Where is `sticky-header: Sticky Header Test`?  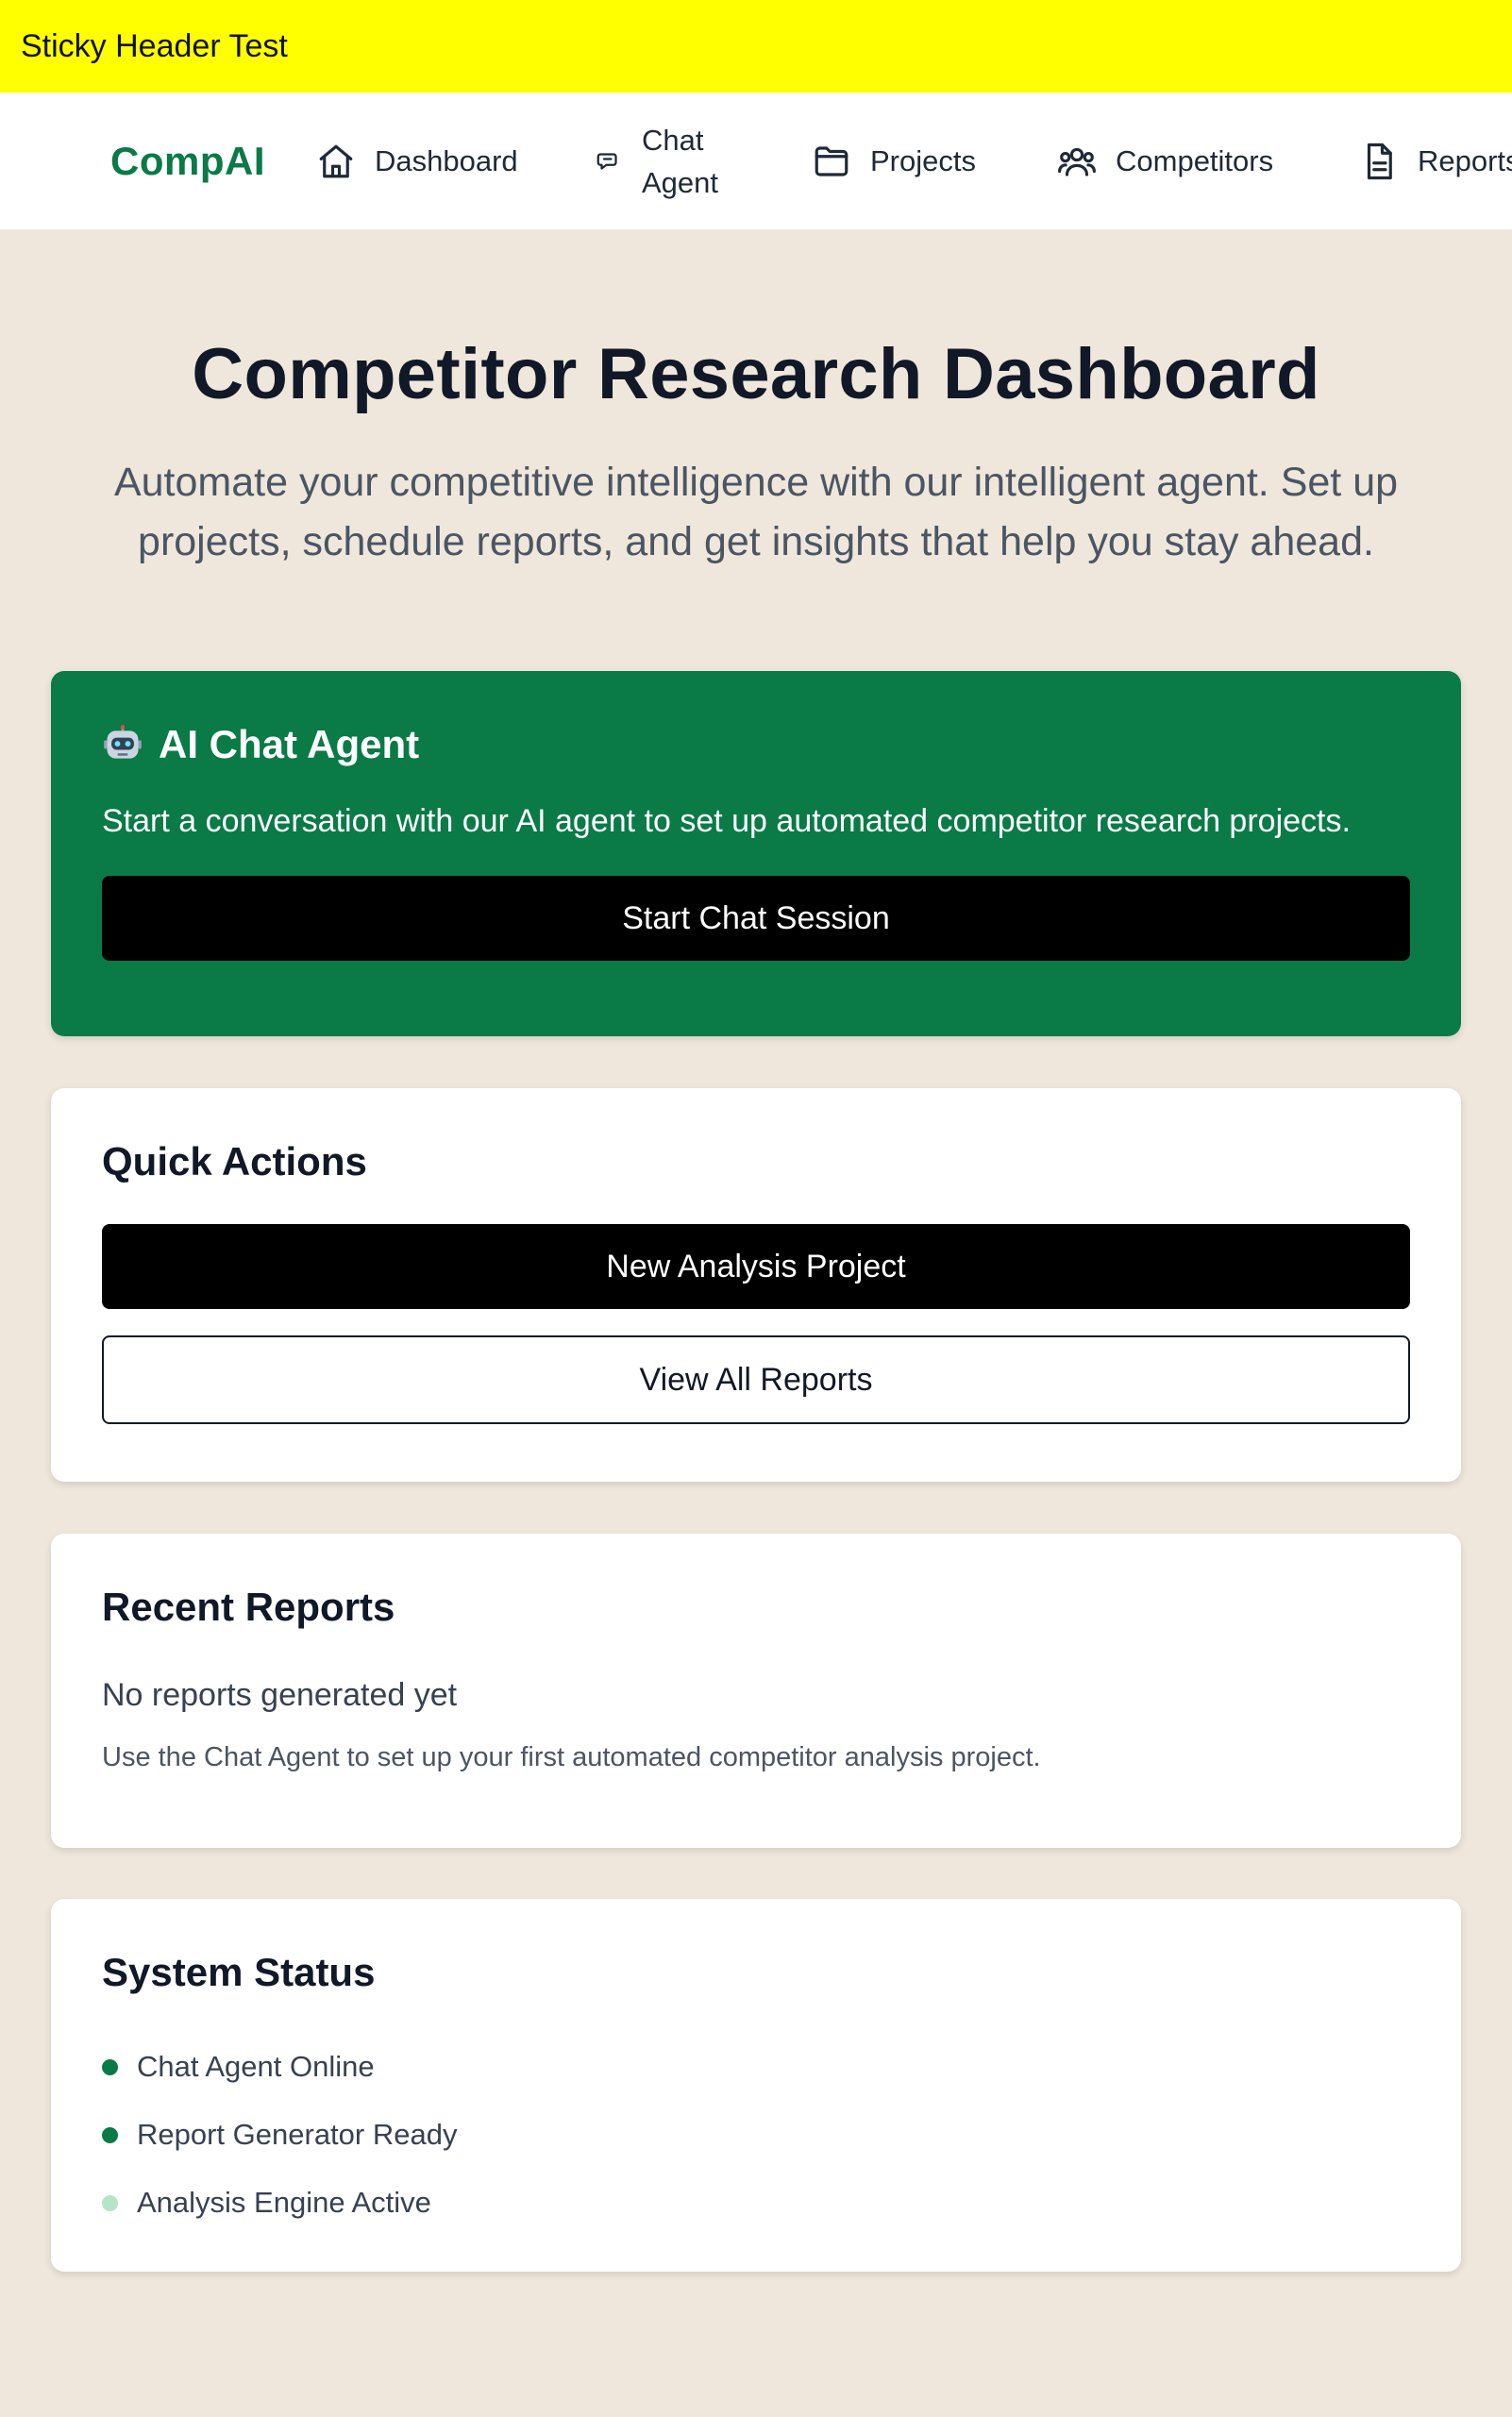 sticky-header: Sticky Header Test is located at coordinates (756, 46).